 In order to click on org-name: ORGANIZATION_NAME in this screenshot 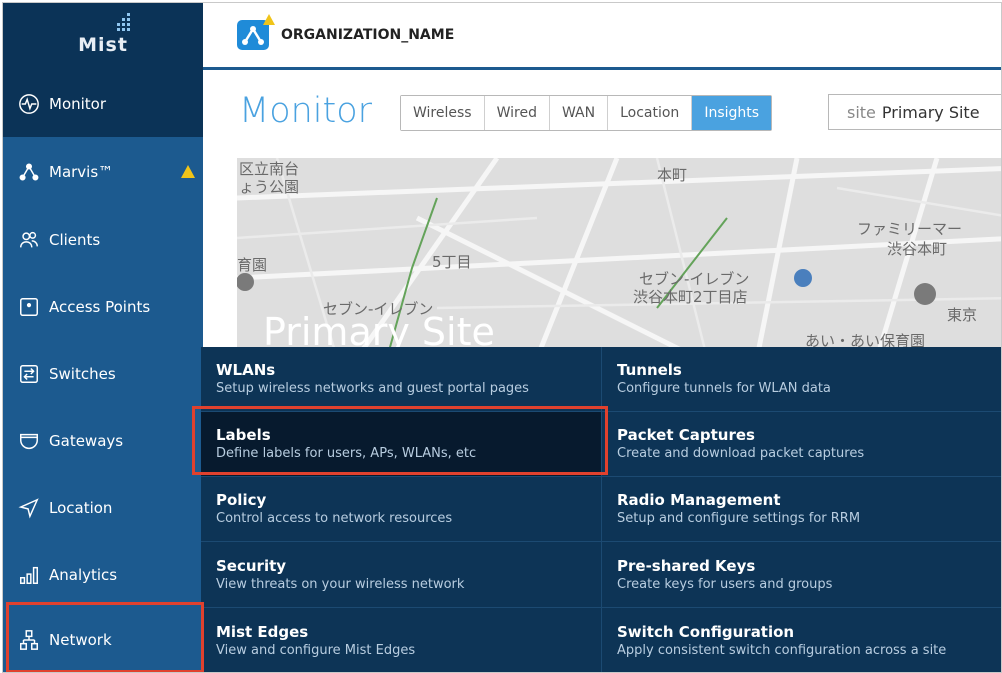, I will do `click(367, 35)`.